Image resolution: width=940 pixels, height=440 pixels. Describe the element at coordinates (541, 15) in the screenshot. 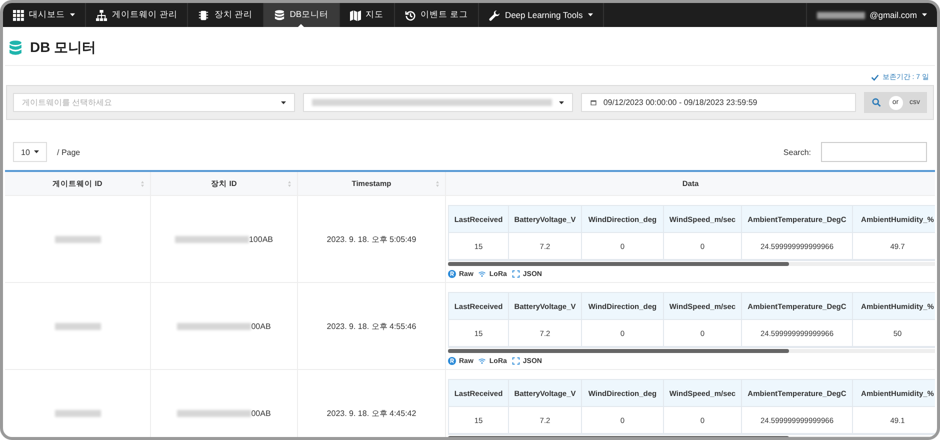

I see `nav-tab: Deep Learning Tools` at that location.